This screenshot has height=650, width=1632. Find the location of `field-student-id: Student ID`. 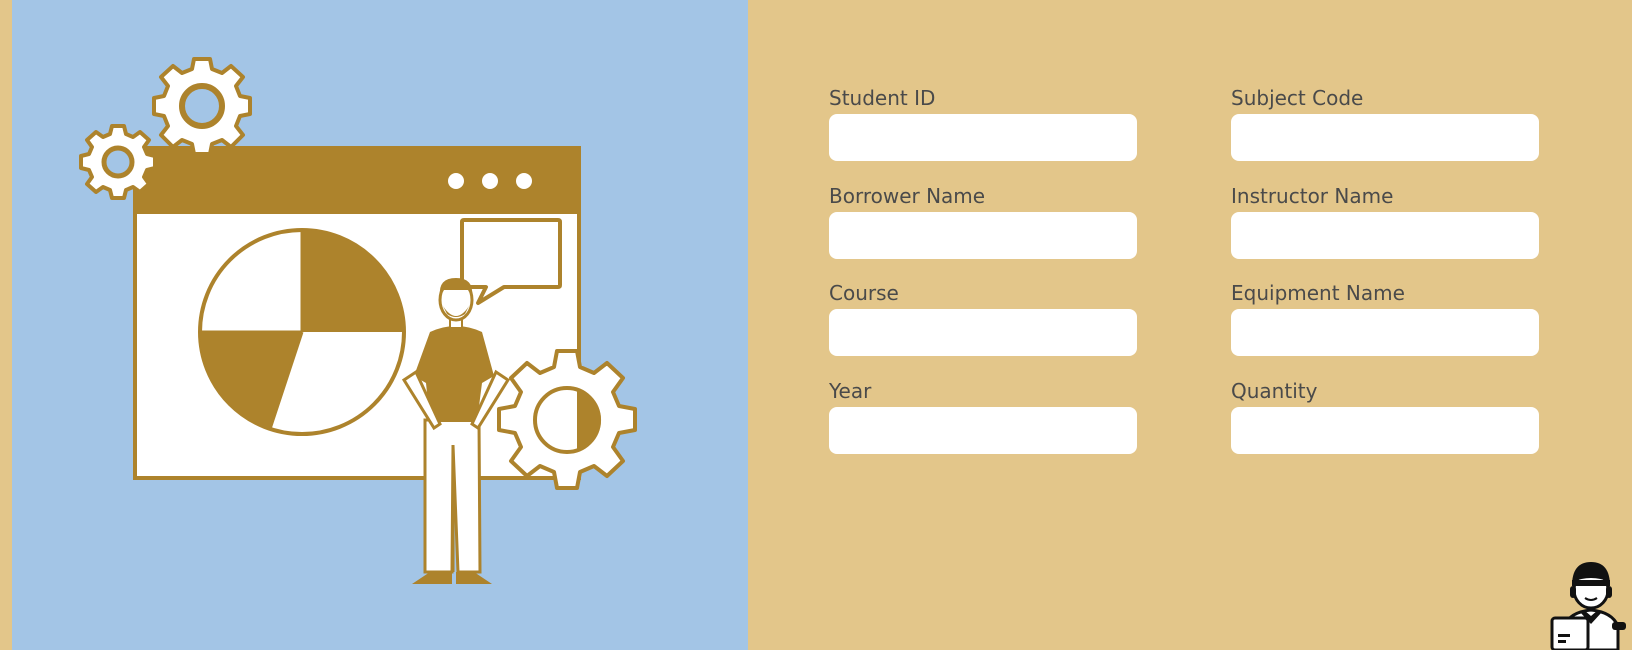

field-student-id: Student ID is located at coordinates (984, 123).